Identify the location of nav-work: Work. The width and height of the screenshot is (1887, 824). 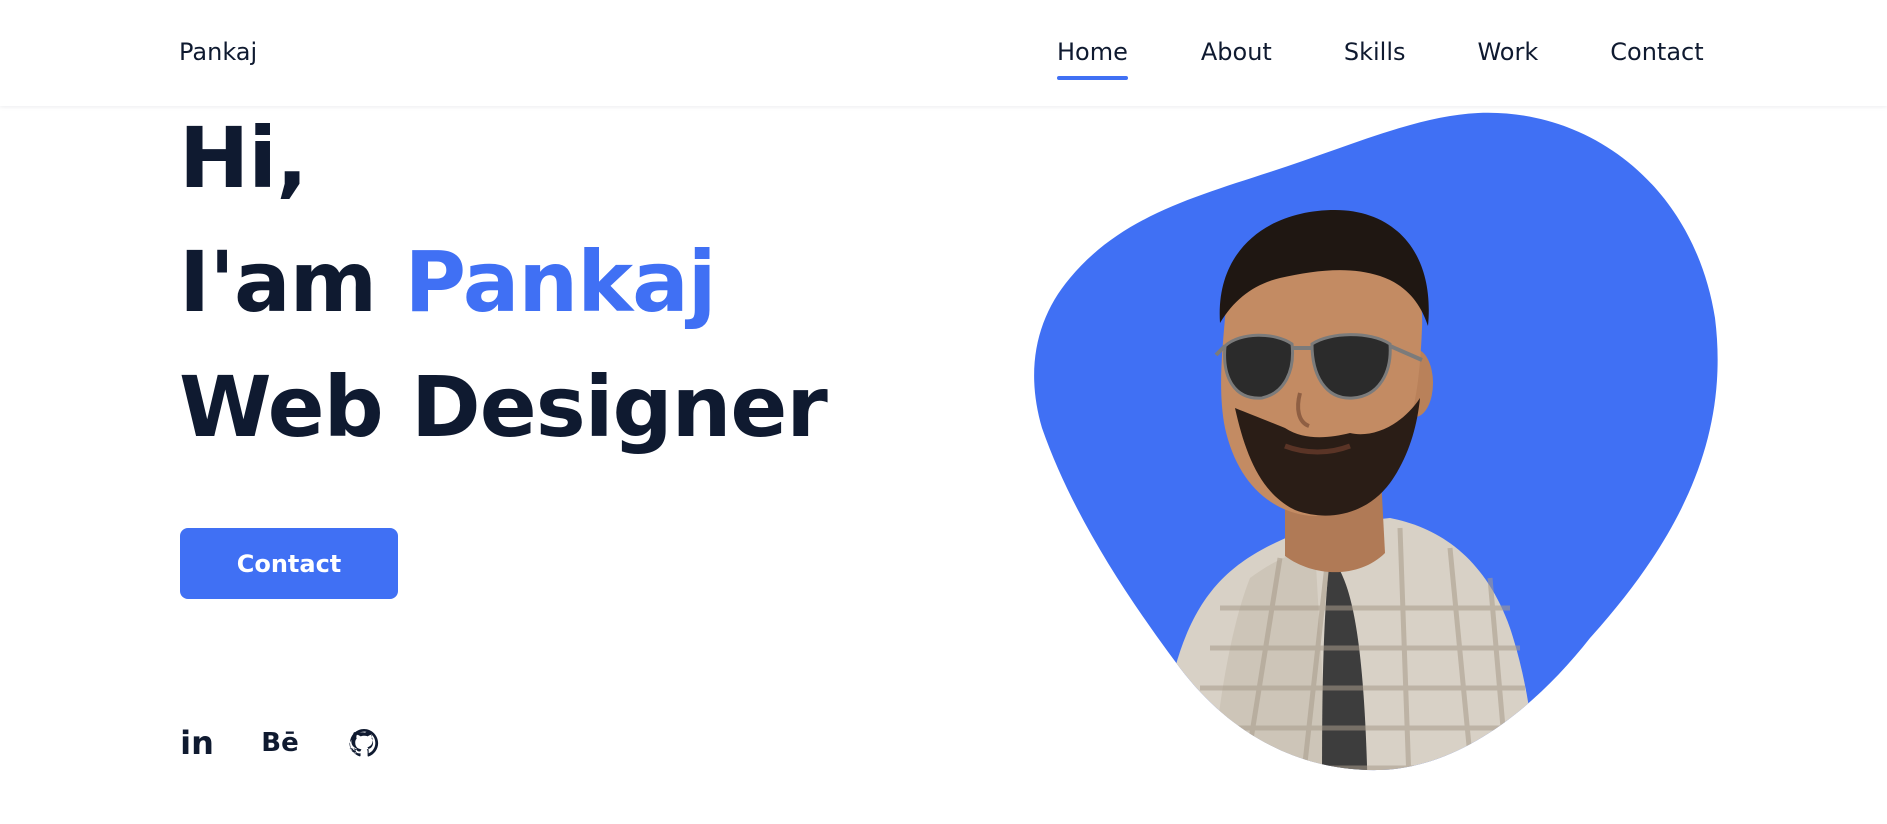
(1507, 52).